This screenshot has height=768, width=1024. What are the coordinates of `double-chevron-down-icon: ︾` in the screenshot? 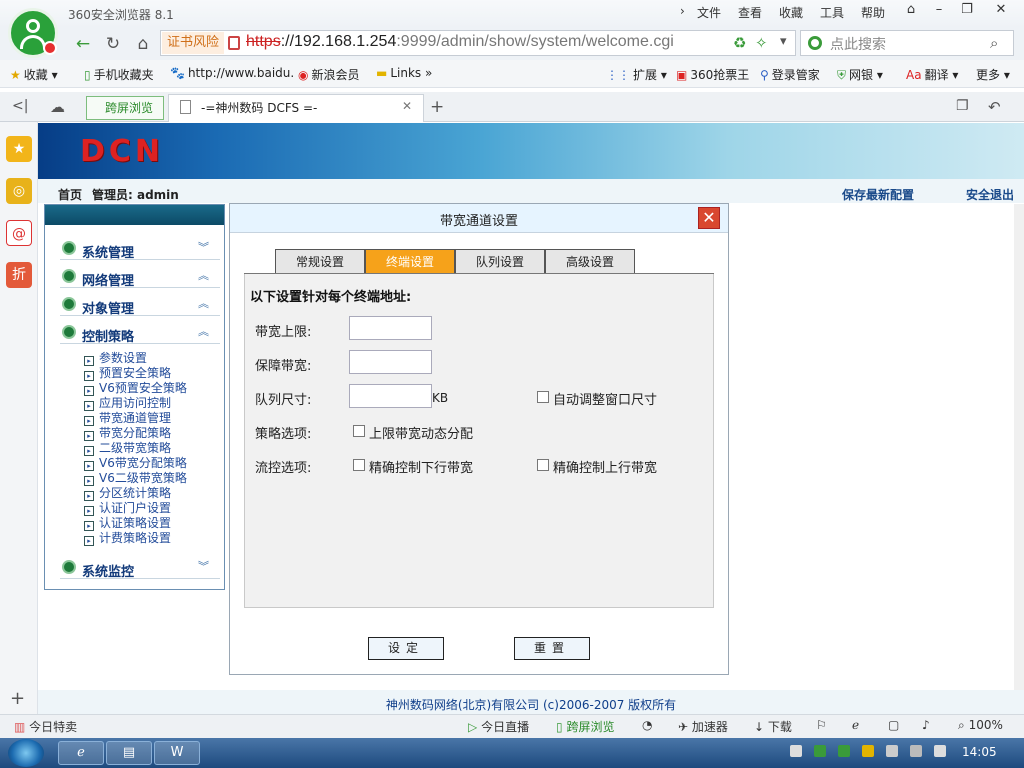 It's located at (203, 566).